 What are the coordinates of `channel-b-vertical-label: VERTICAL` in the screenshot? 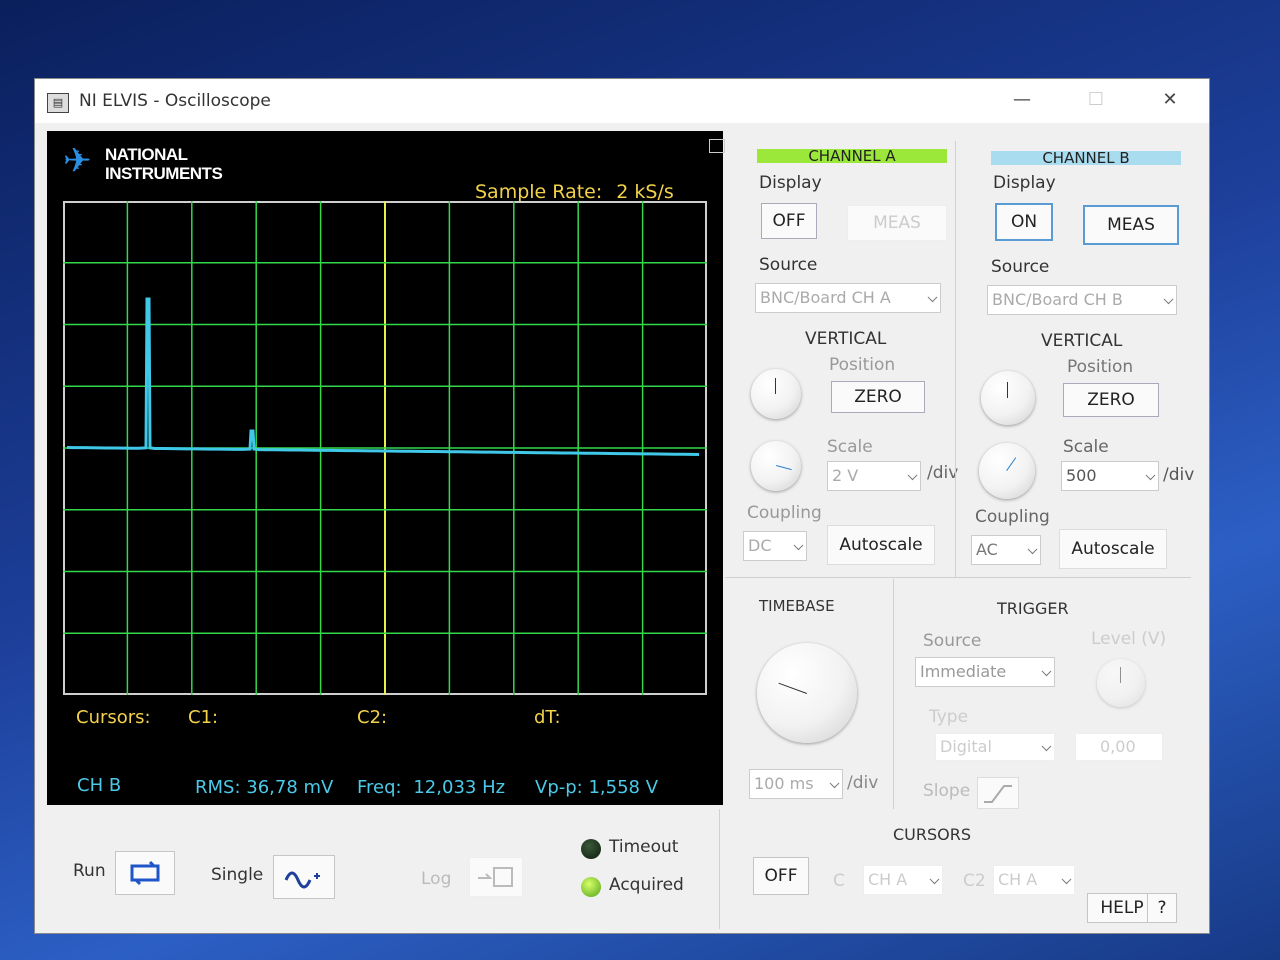 It's located at (1082, 341).